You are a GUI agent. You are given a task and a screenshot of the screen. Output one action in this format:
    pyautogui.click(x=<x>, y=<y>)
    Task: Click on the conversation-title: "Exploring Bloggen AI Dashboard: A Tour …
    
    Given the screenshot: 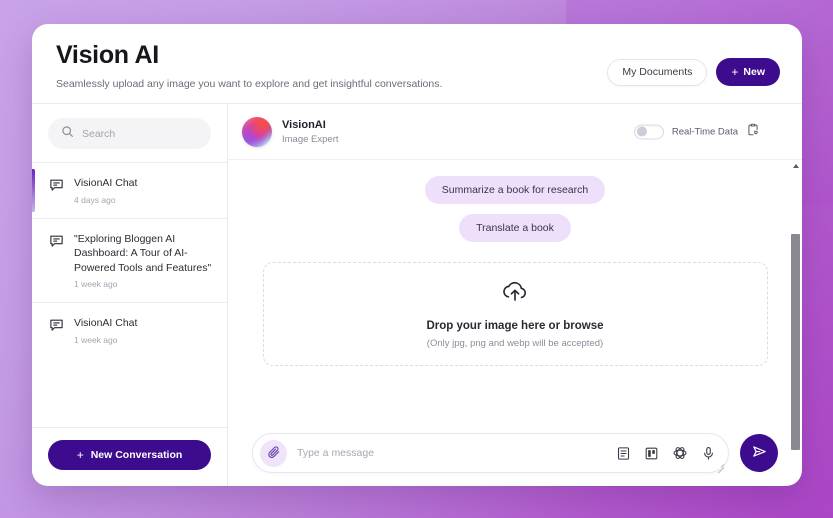 What is the action you would take?
    pyautogui.click(x=143, y=253)
    